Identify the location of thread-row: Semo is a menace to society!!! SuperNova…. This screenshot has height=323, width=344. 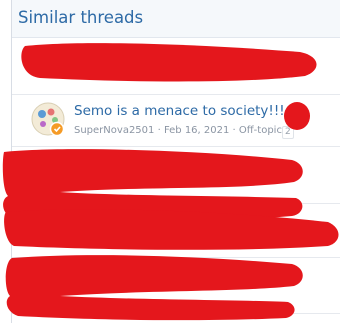
(176, 120).